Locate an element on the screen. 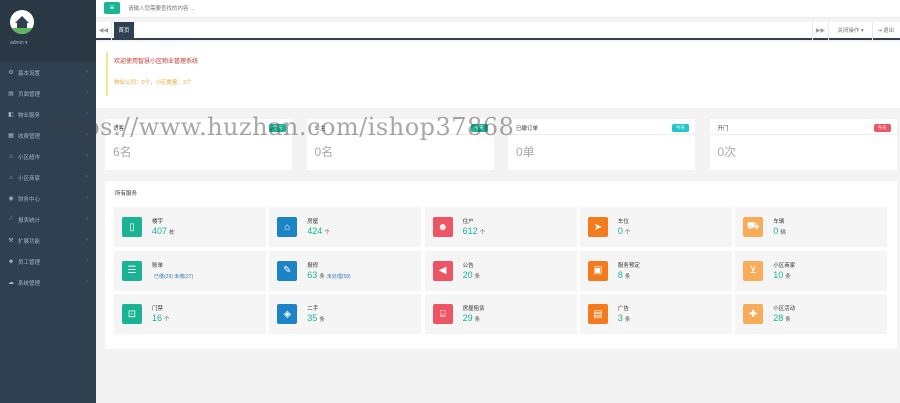 This screenshot has height=403, width=900. service-name: 车辆 is located at coordinates (779, 222).